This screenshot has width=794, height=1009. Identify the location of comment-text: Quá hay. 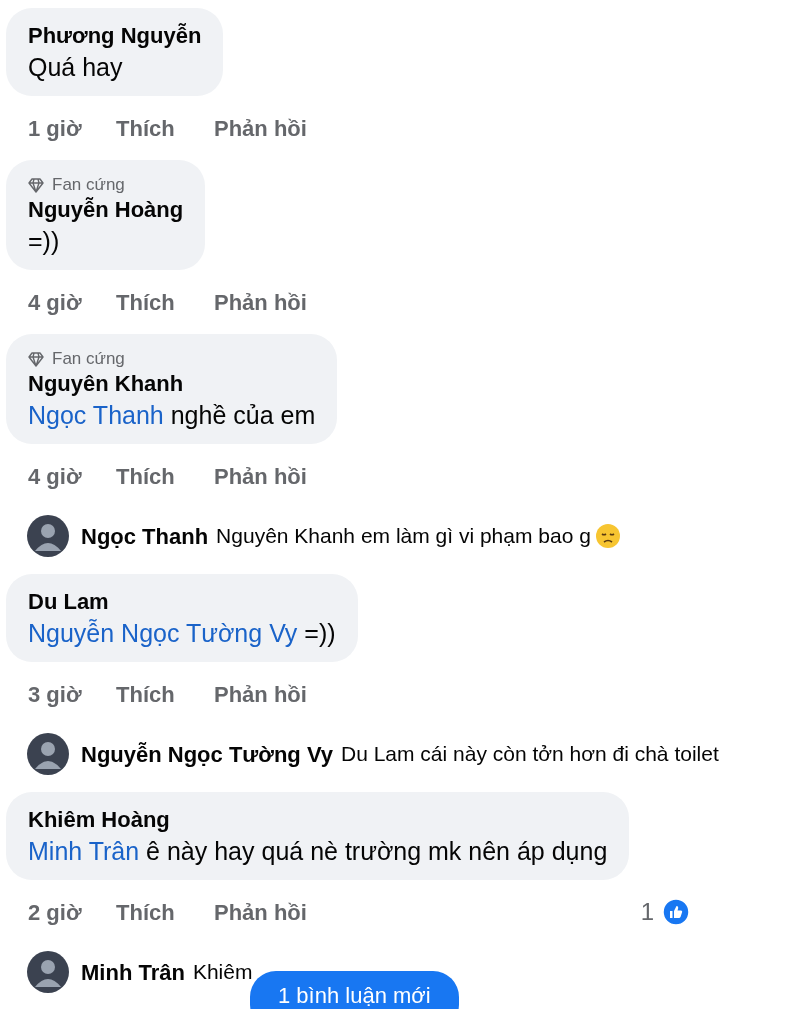
(76, 67).